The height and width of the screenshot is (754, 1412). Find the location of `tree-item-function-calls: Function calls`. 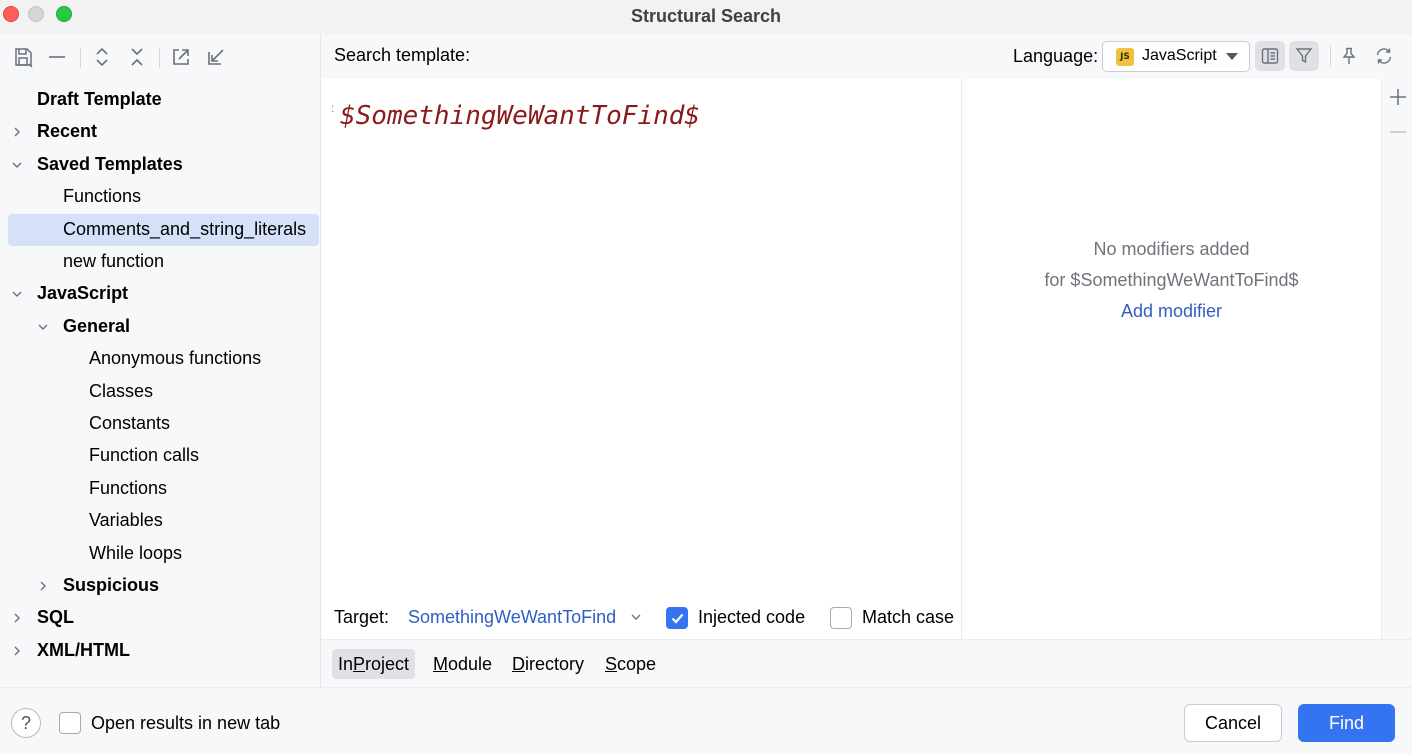

tree-item-function-calls: Function calls is located at coordinates (163, 456).